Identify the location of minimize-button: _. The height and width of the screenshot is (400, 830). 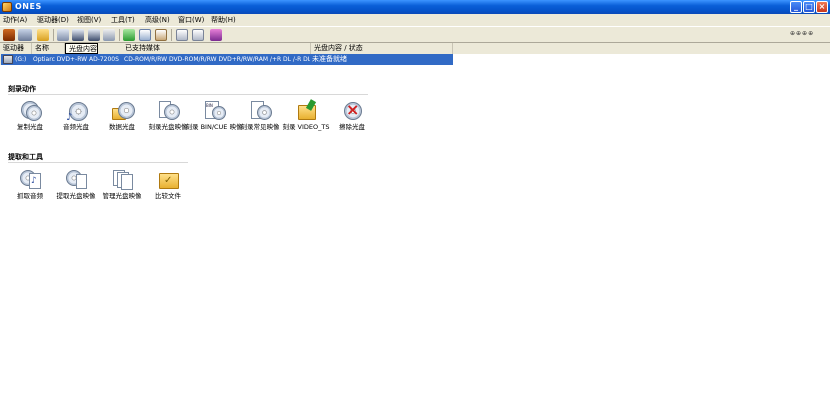
(796, 7).